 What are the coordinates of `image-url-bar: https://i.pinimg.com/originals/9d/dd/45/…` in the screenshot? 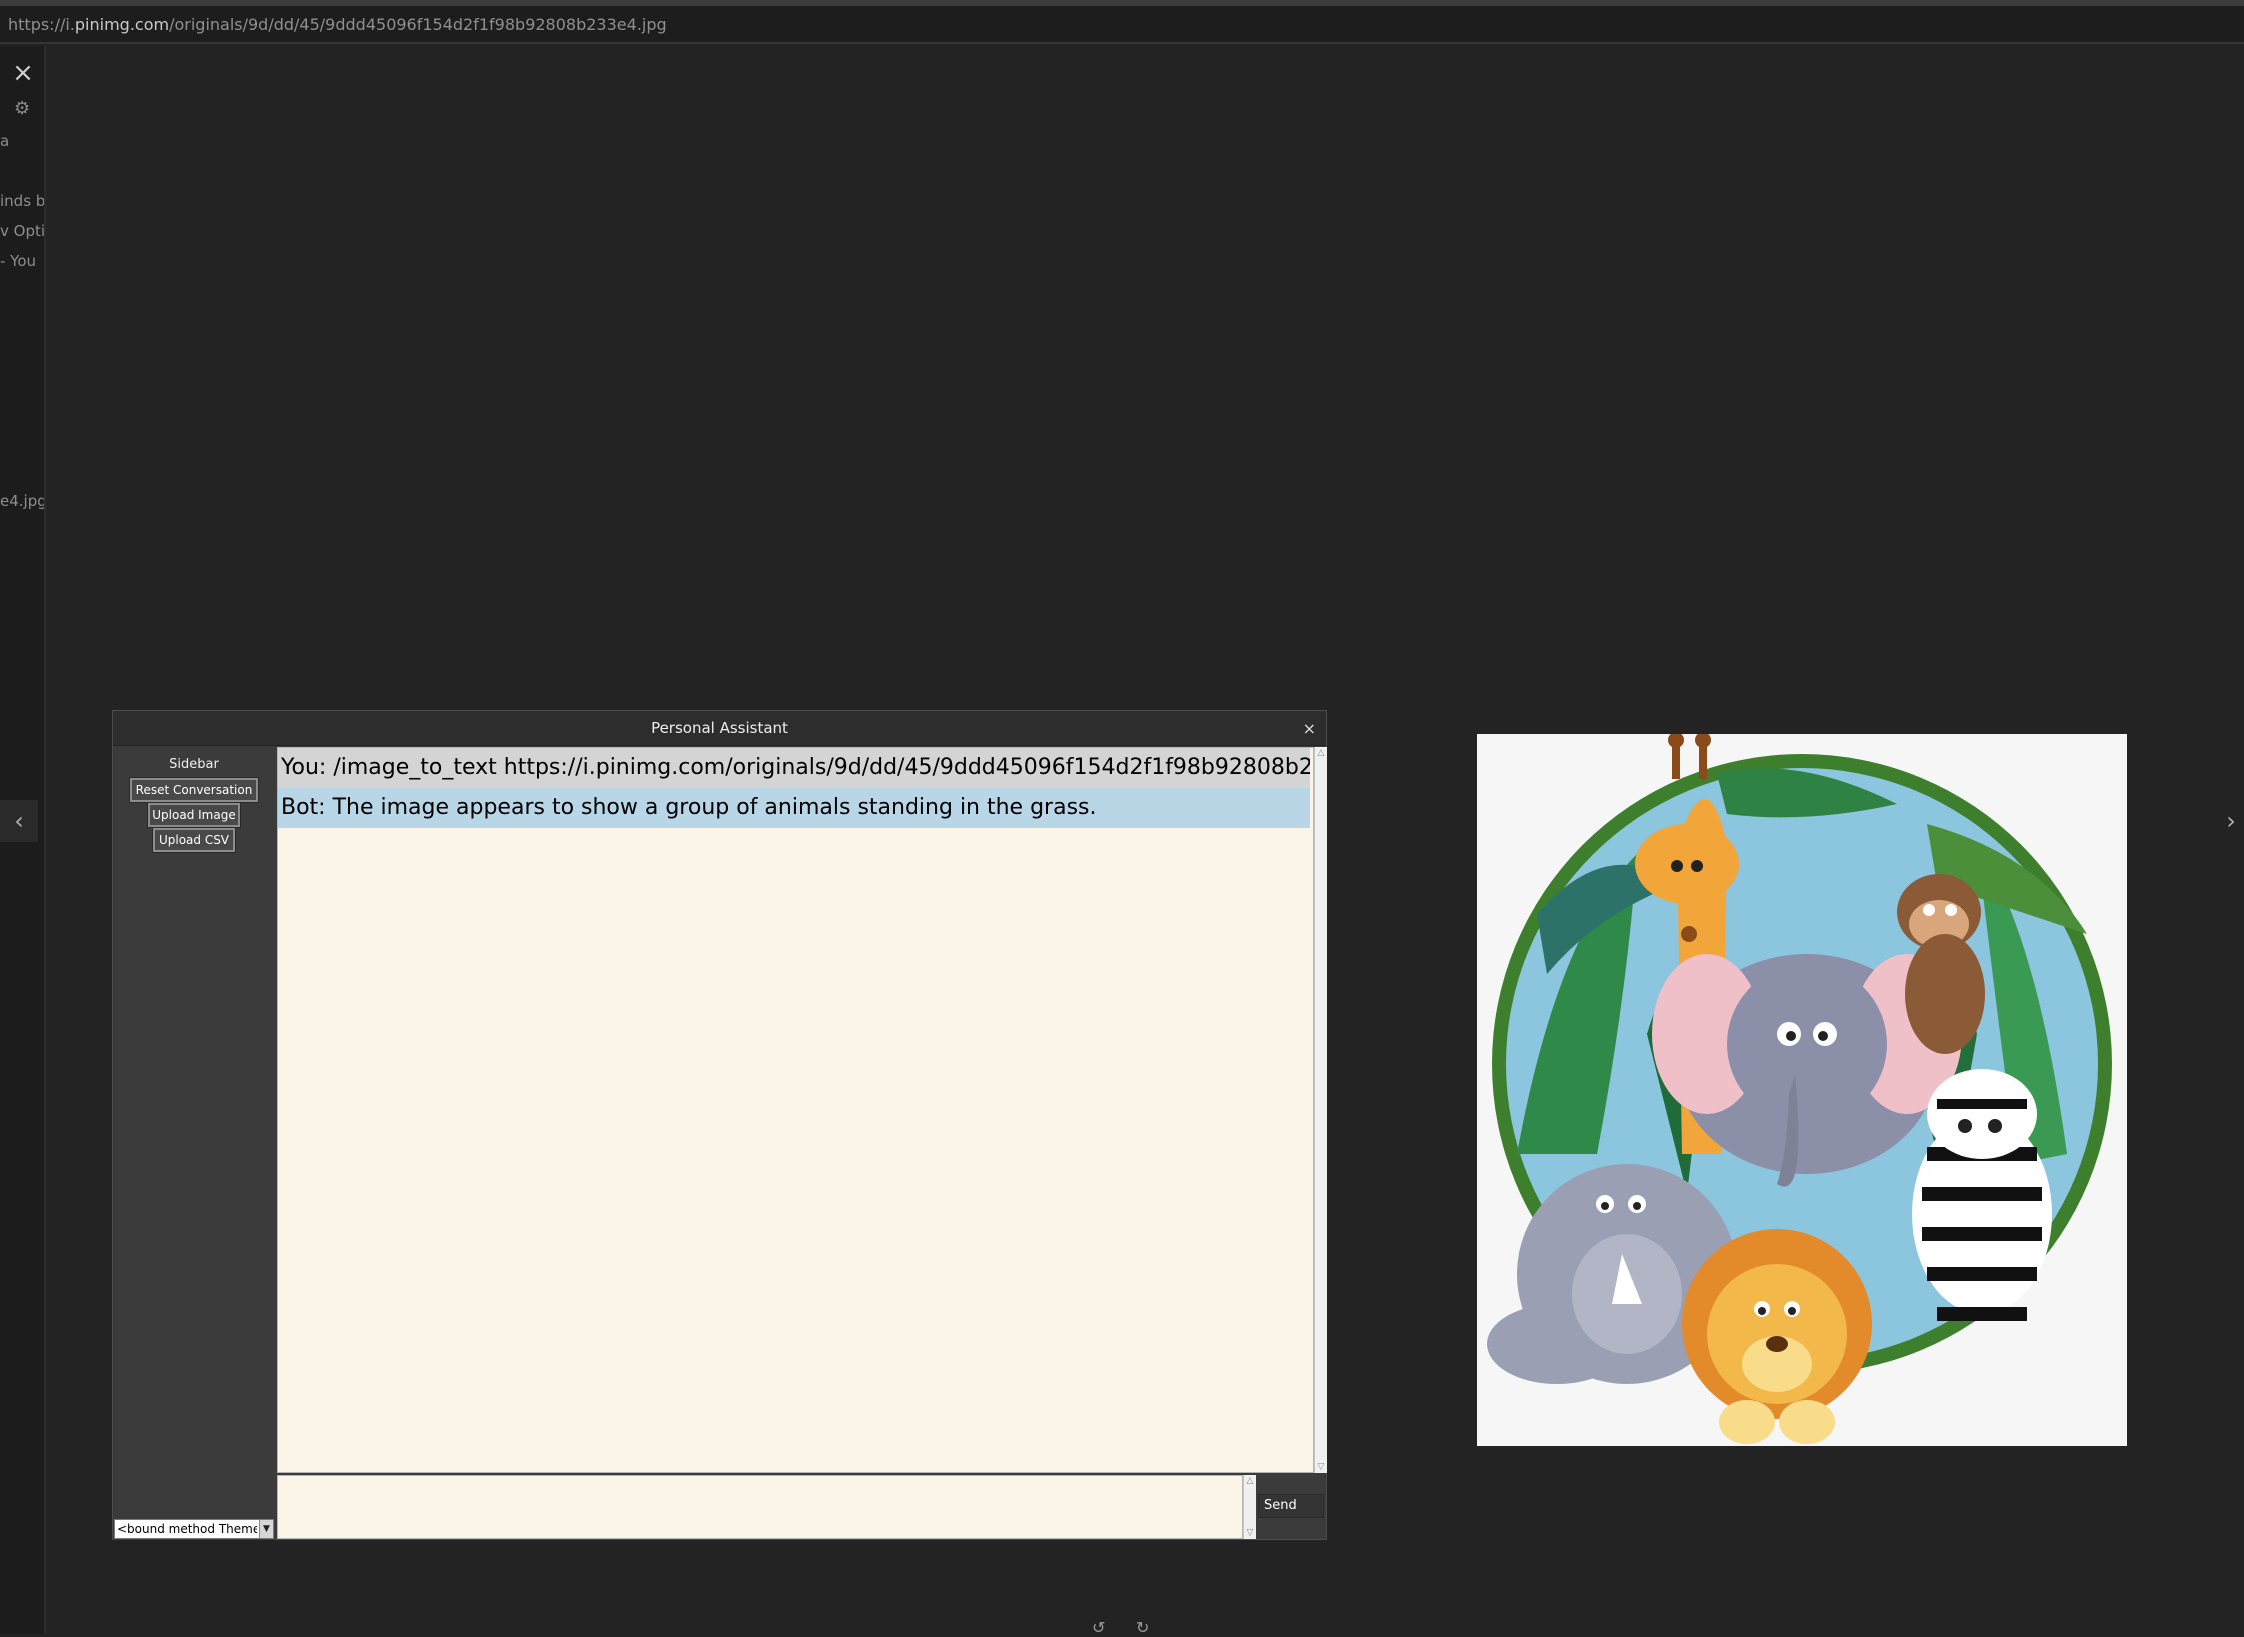 It's located at (1122, 25).